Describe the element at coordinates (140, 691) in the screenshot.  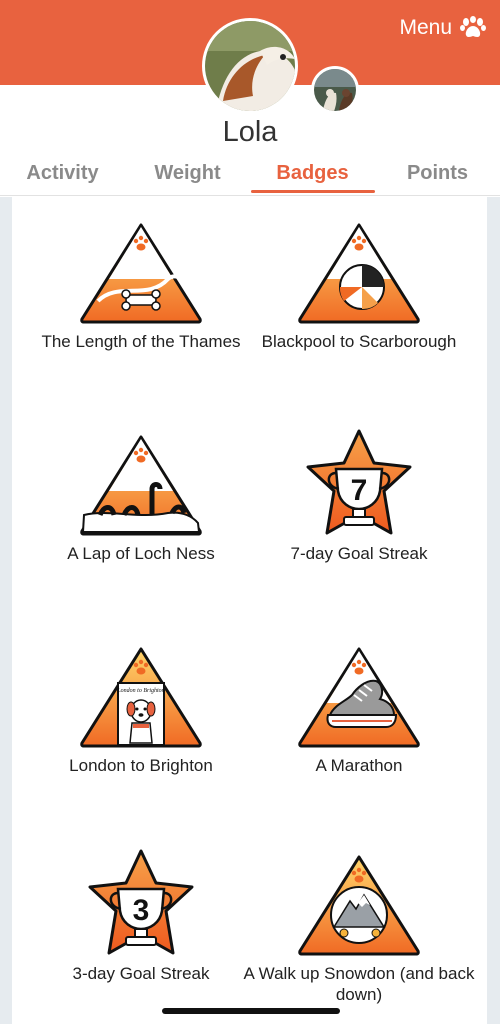
I see `sign-text: London to Brighton` at that location.